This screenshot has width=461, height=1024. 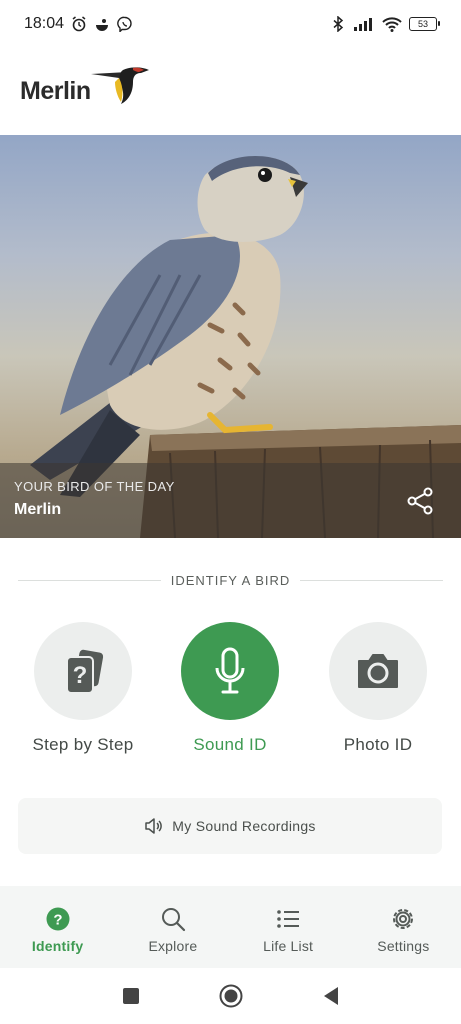 I want to click on merlin-bird-logo-icon, so click(x=119, y=85).